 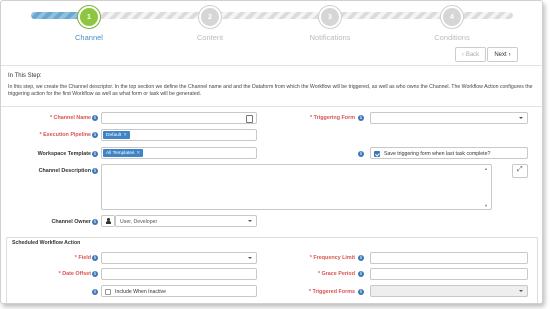 I want to click on chevron-left-icon: ‹, so click(x=462, y=54).